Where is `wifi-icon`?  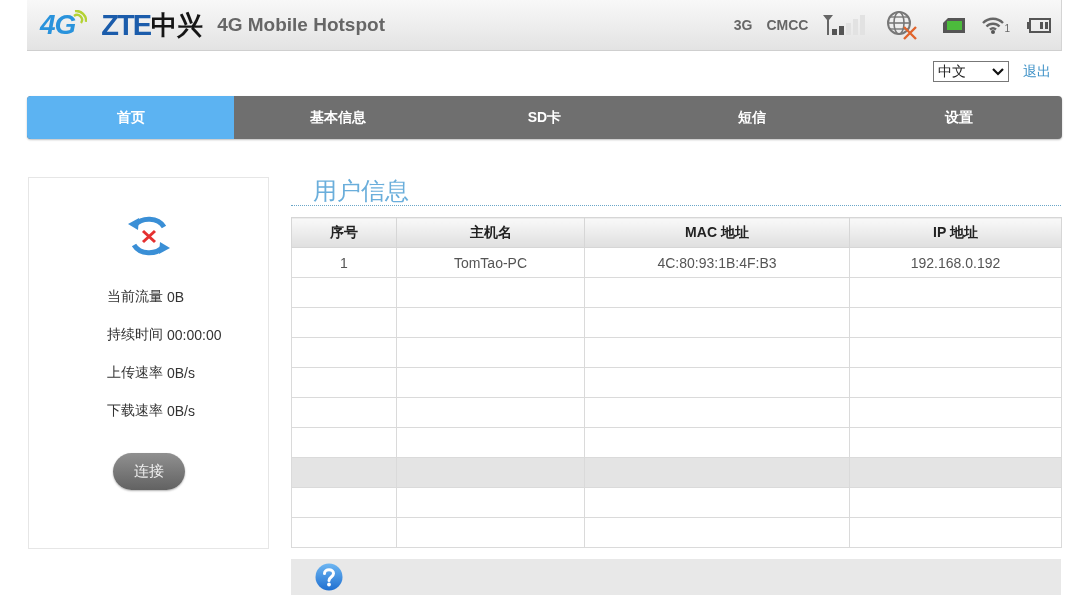 wifi-icon is located at coordinates (993, 25).